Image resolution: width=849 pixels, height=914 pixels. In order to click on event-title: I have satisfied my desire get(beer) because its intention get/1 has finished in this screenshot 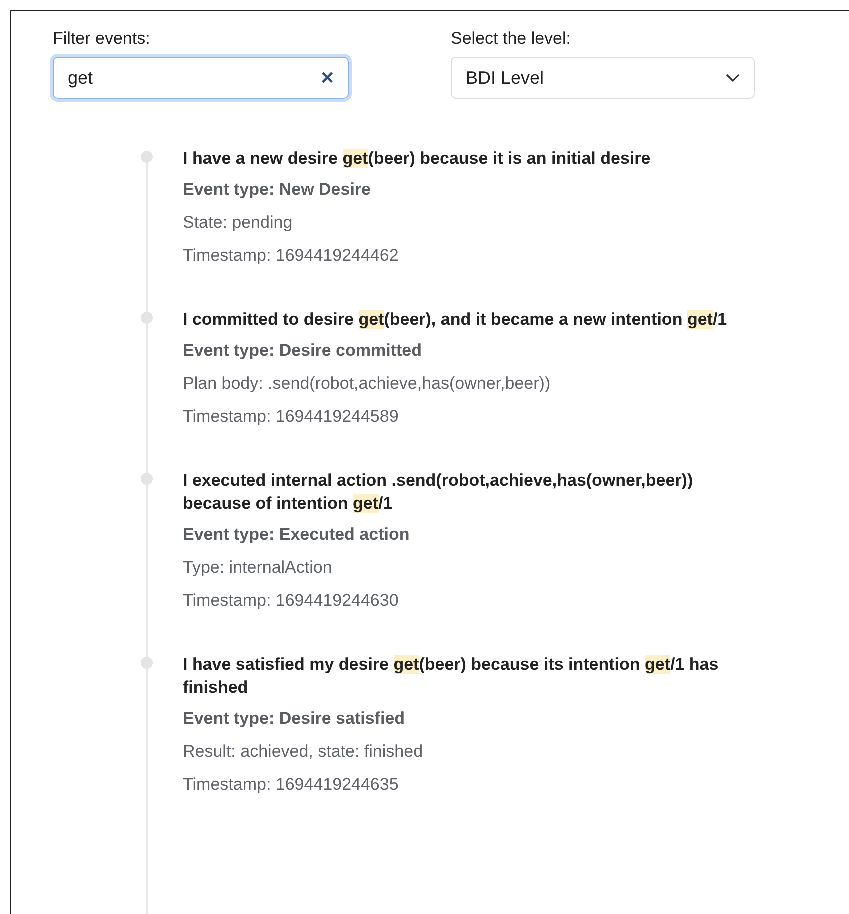, I will do `click(451, 676)`.